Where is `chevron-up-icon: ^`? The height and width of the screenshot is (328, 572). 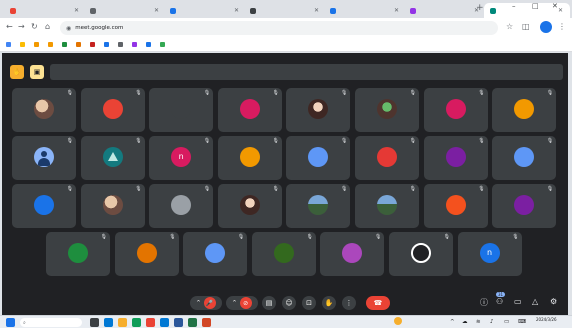 chevron-up-icon: ^ is located at coordinates (452, 322).